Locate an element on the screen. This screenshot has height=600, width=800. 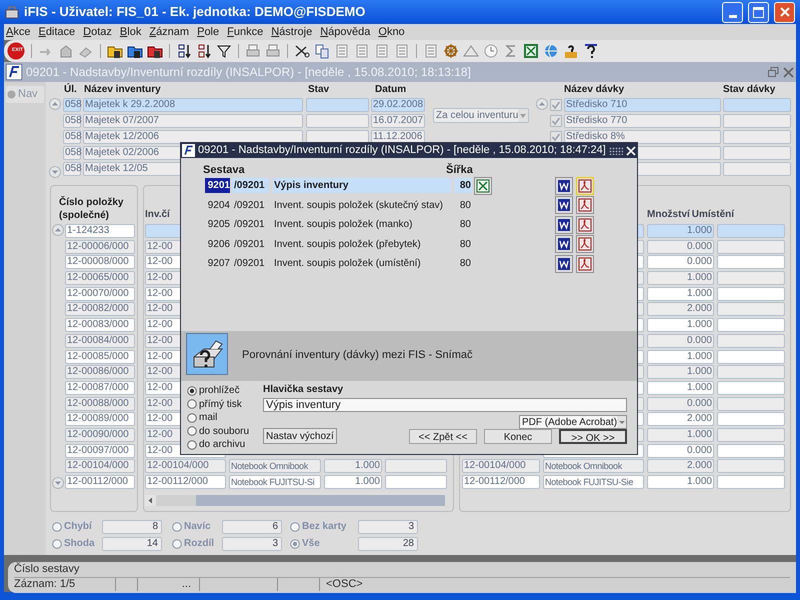
field-label: Hlavička sestavy is located at coordinates (303, 390).